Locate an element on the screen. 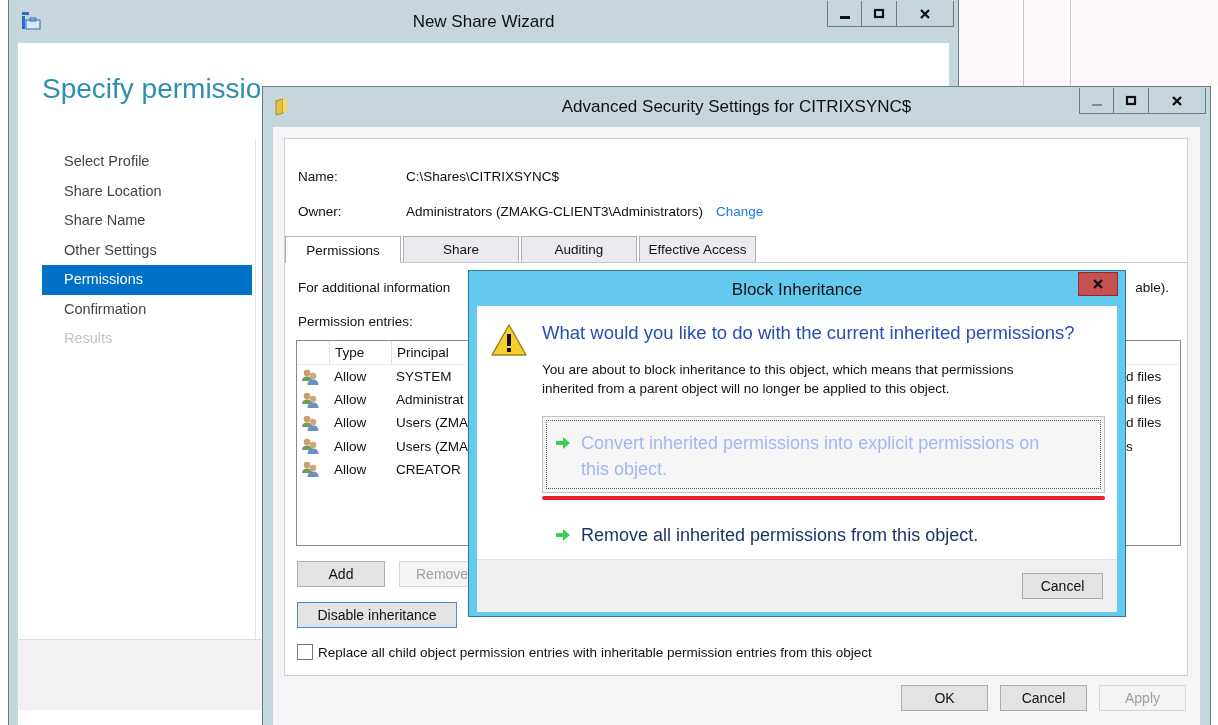 Image resolution: width=1218 pixels, height=725 pixels. principal-cell-text: CREATOR is located at coordinates (428, 469).